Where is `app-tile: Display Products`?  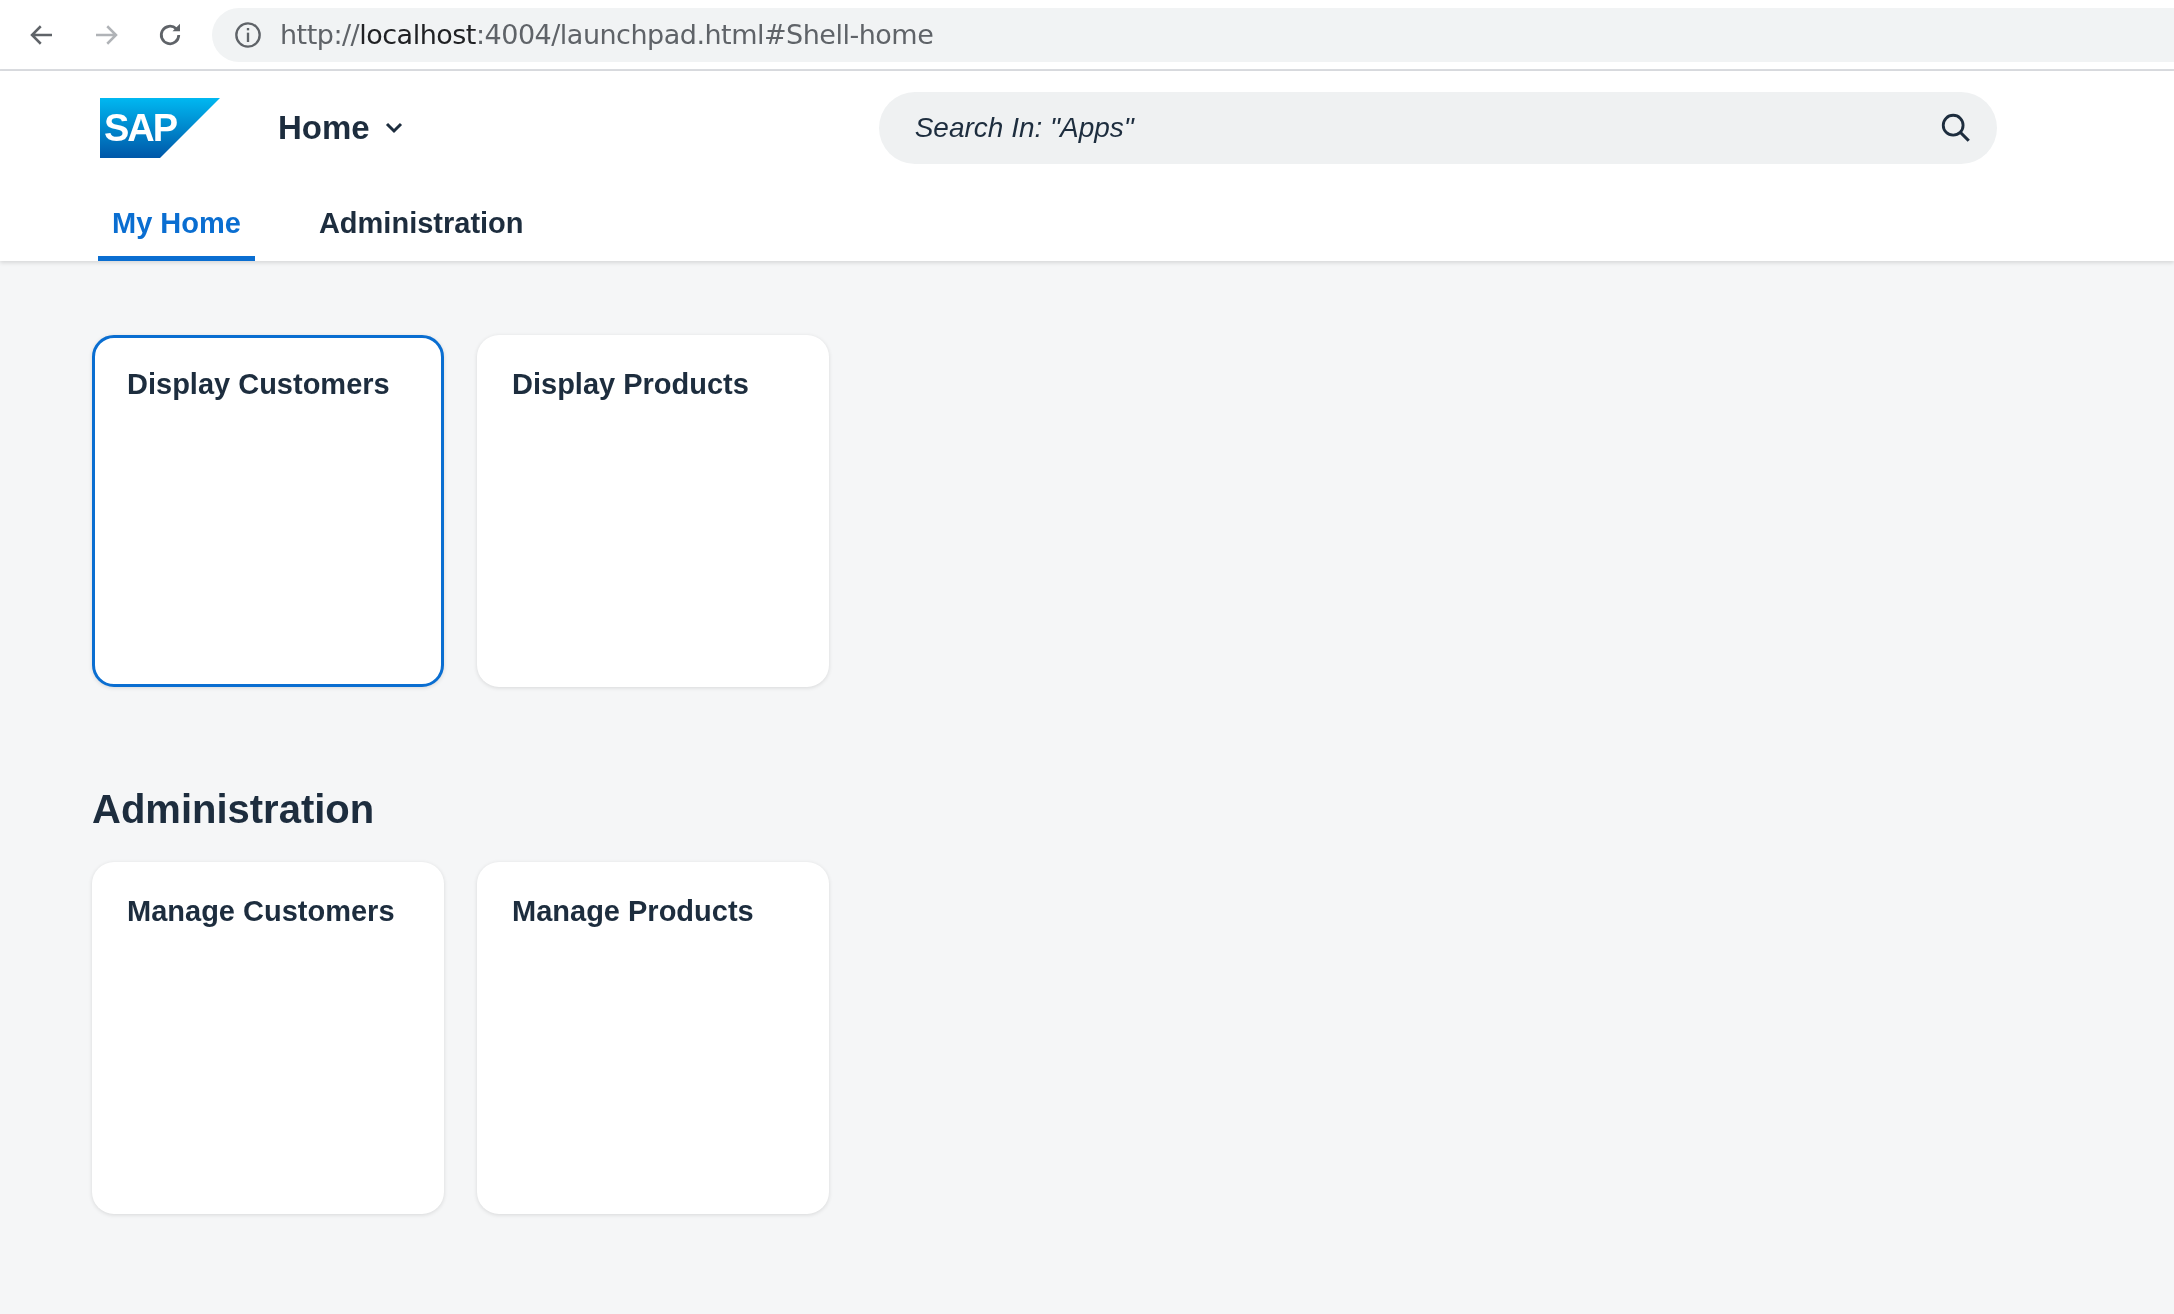
app-tile: Display Products is located at coordinates (653, 511).